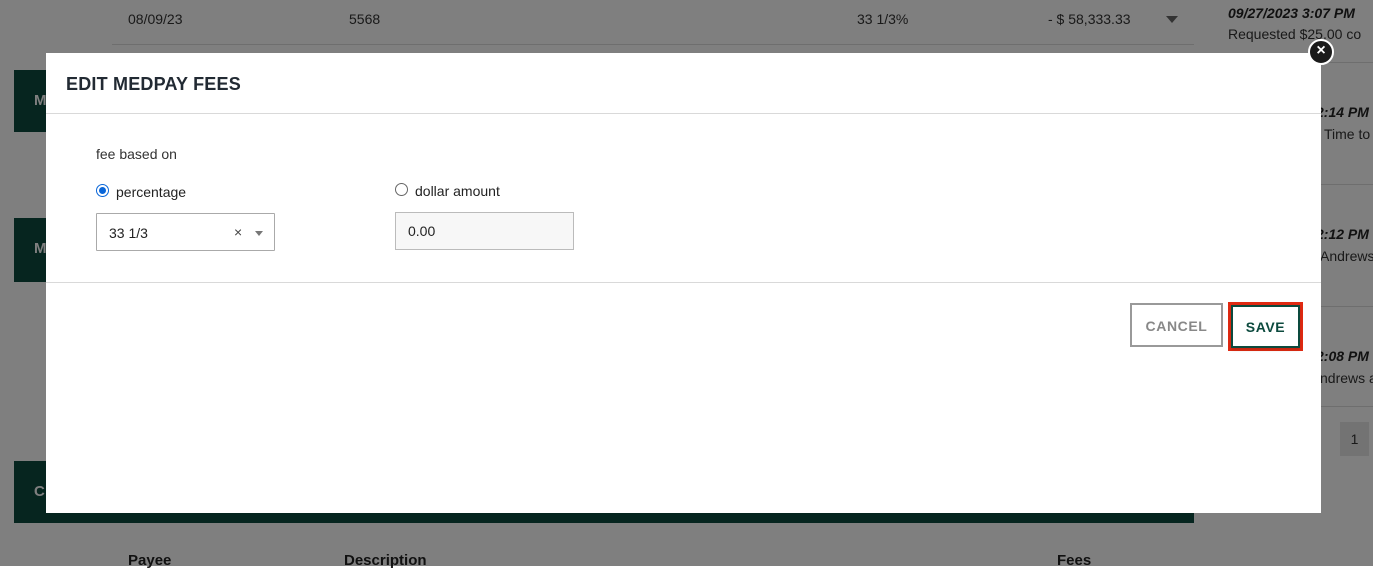  Describe the element at coordinates (259, 233) in the screenshot. I see `chevron-down-icon` at that location.